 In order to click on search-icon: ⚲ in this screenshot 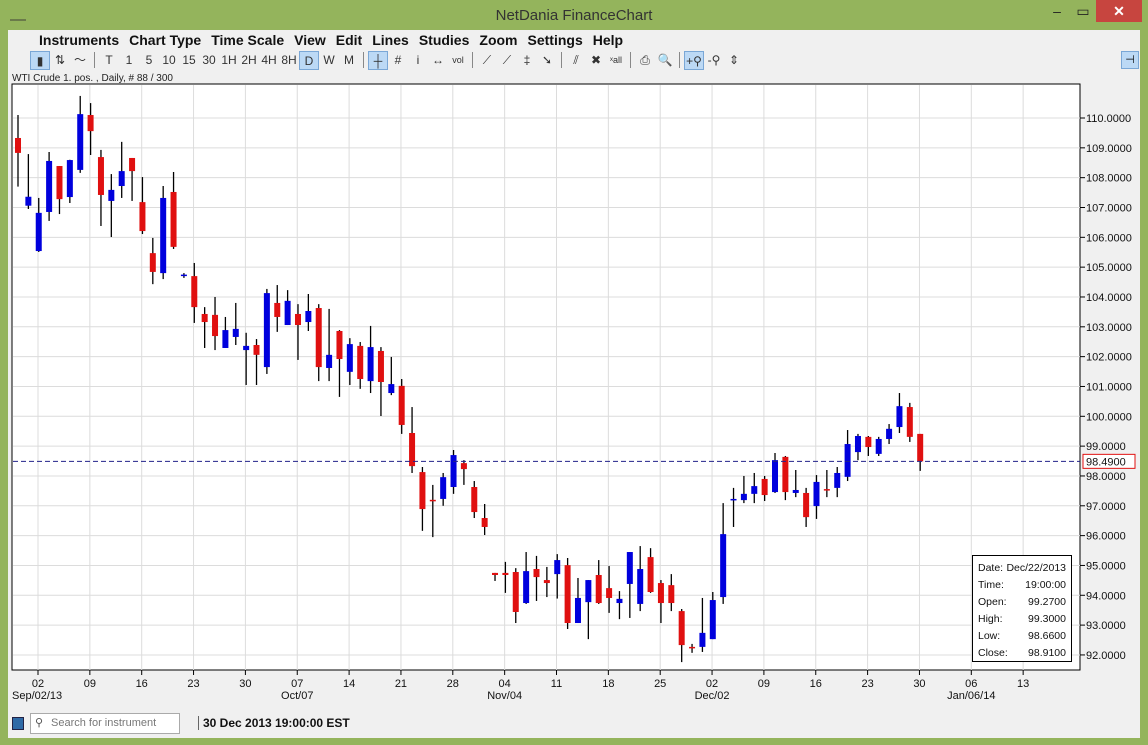, I will do `click(39, 723)`.